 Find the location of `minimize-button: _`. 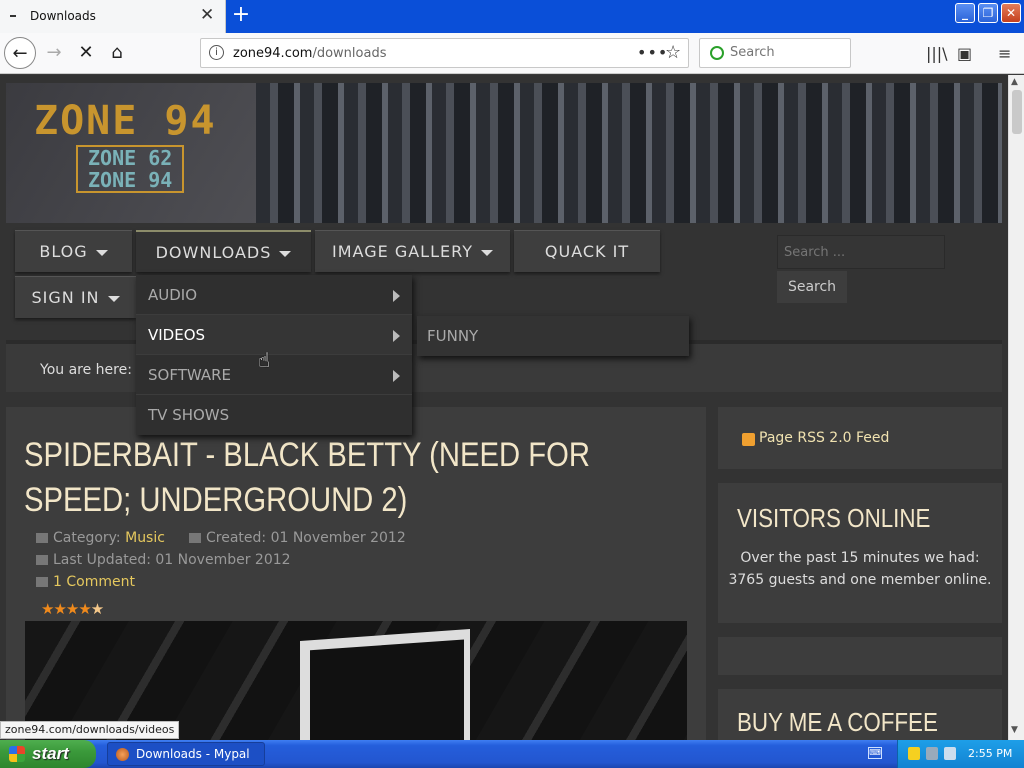

minimize-button: _ is located at coordinates (965, 13).